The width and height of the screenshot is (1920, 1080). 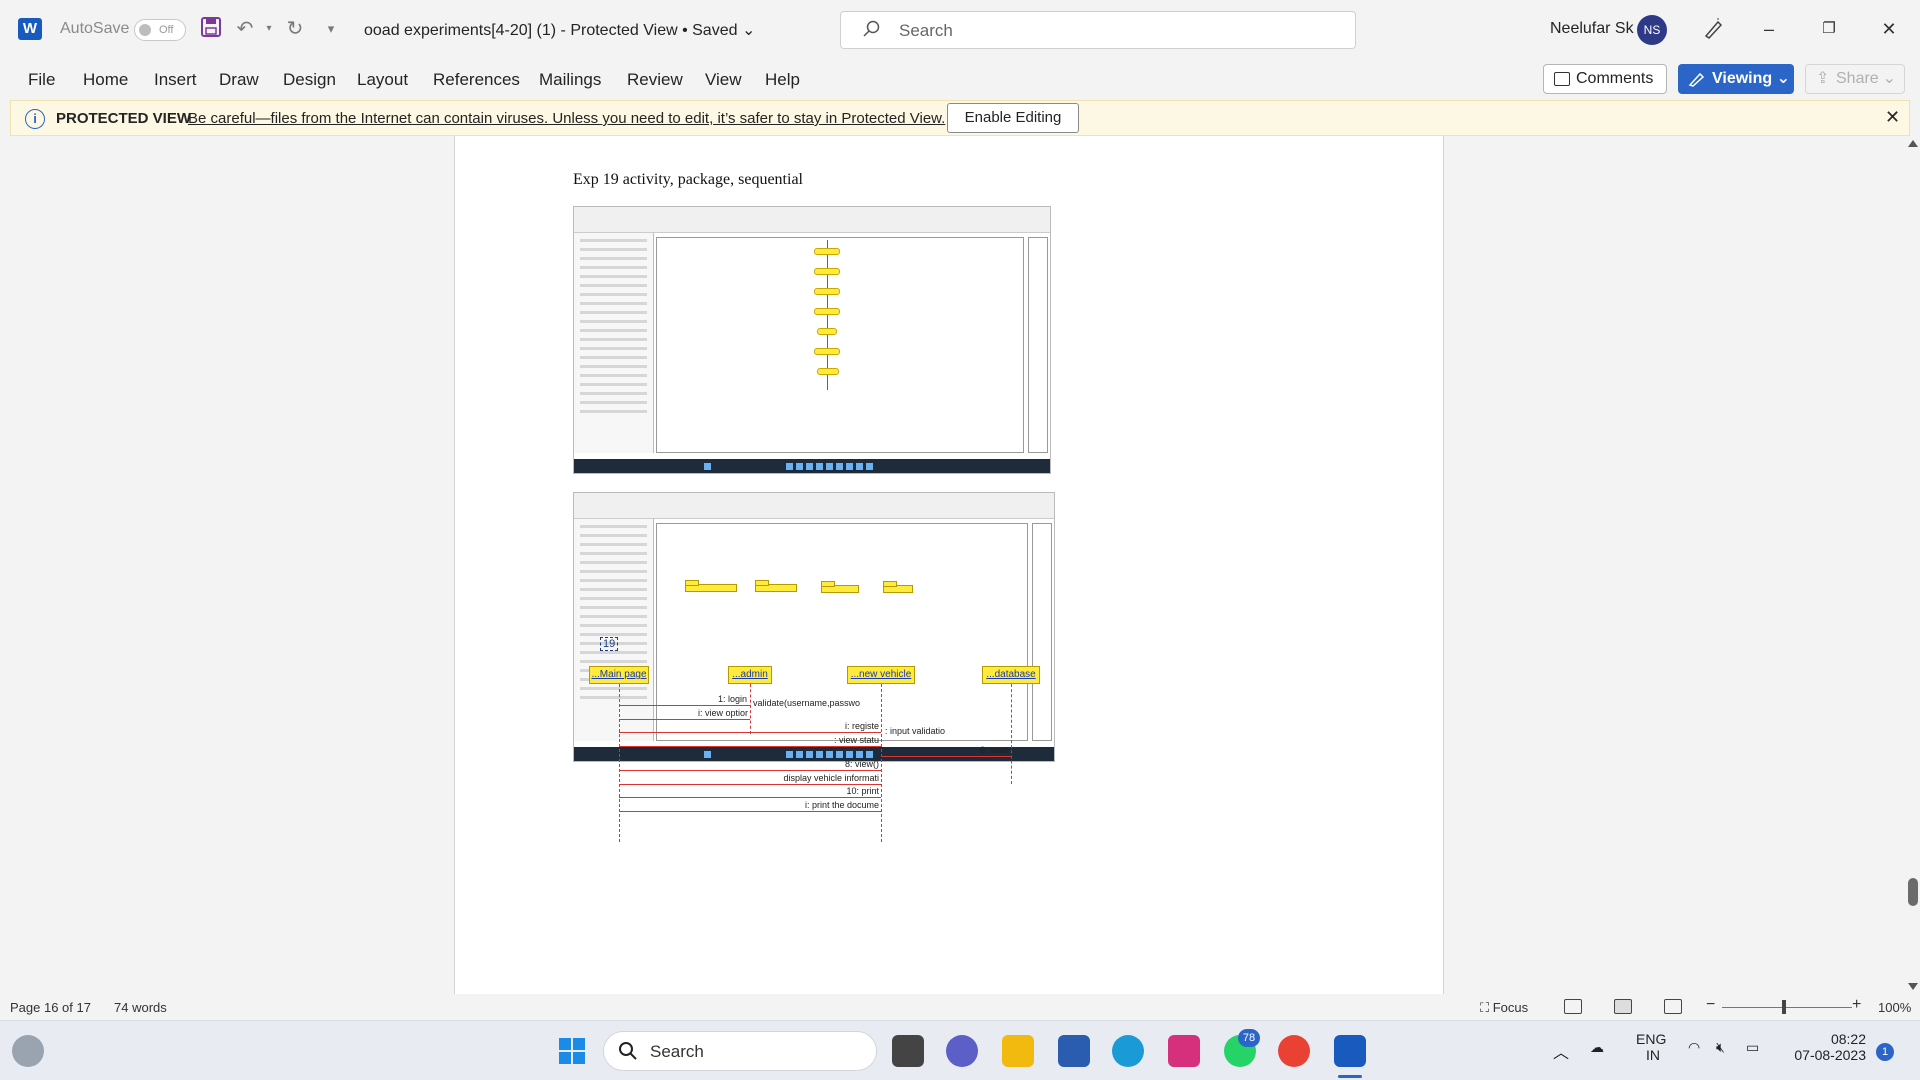 What do you see at coordinates (1913, 986) in the screenshot?
I see `scroll-down-icon` at bounding box center [1913, 986].